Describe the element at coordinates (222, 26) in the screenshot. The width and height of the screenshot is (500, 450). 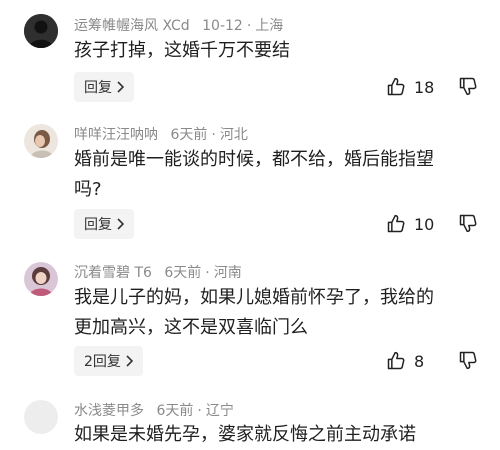
I see `comment-time: 10-12` at that location.